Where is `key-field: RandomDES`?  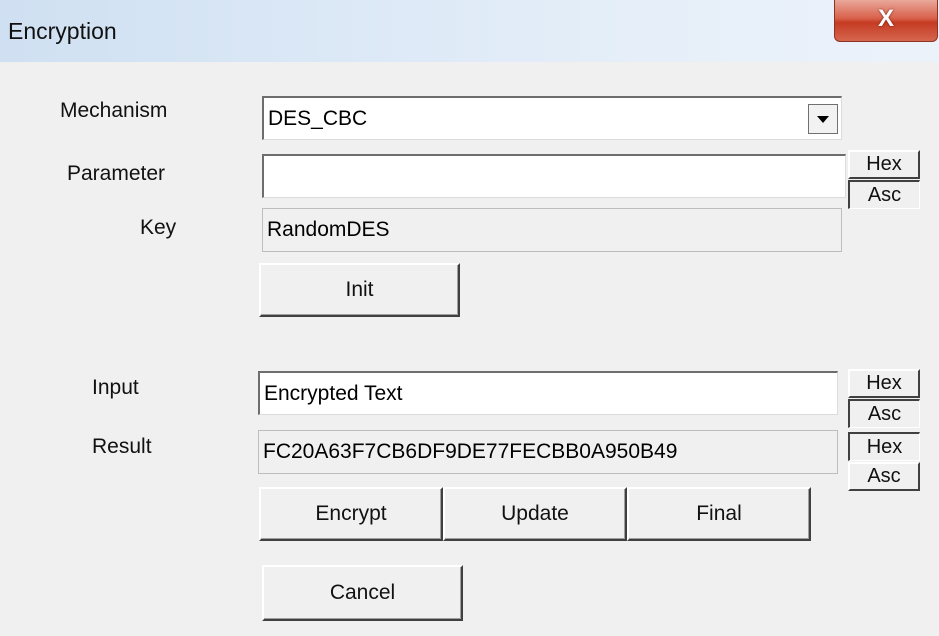
key-field: RandomDES is located at coordinates (552, 230).